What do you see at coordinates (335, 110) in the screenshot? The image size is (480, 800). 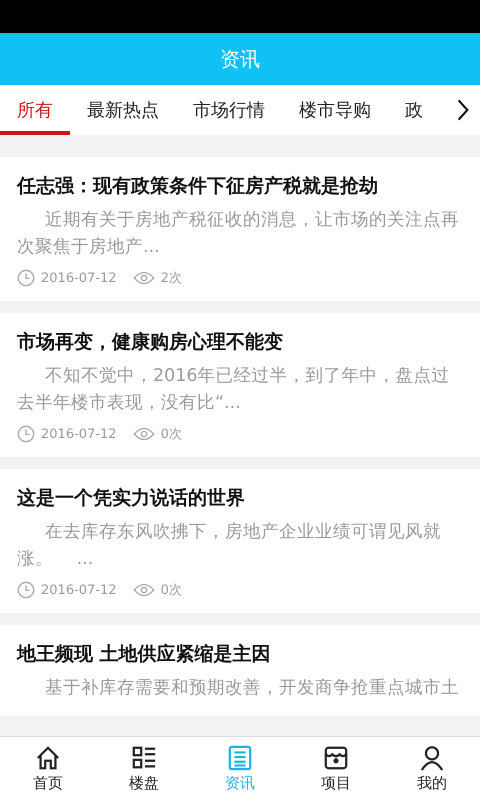 I see `category-tab: 楼市导购` at bounding box center [335, 110].